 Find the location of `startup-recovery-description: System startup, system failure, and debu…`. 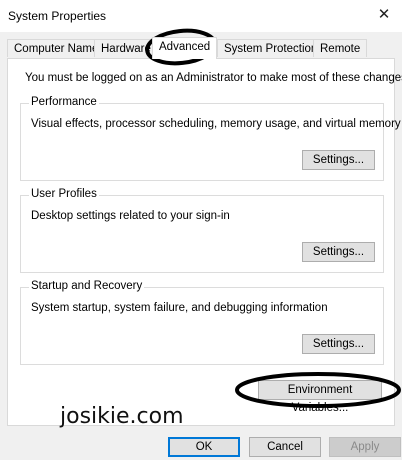

startup-recovery-description: System startup, system failure, and debu… is located at coordinates (179, 308).